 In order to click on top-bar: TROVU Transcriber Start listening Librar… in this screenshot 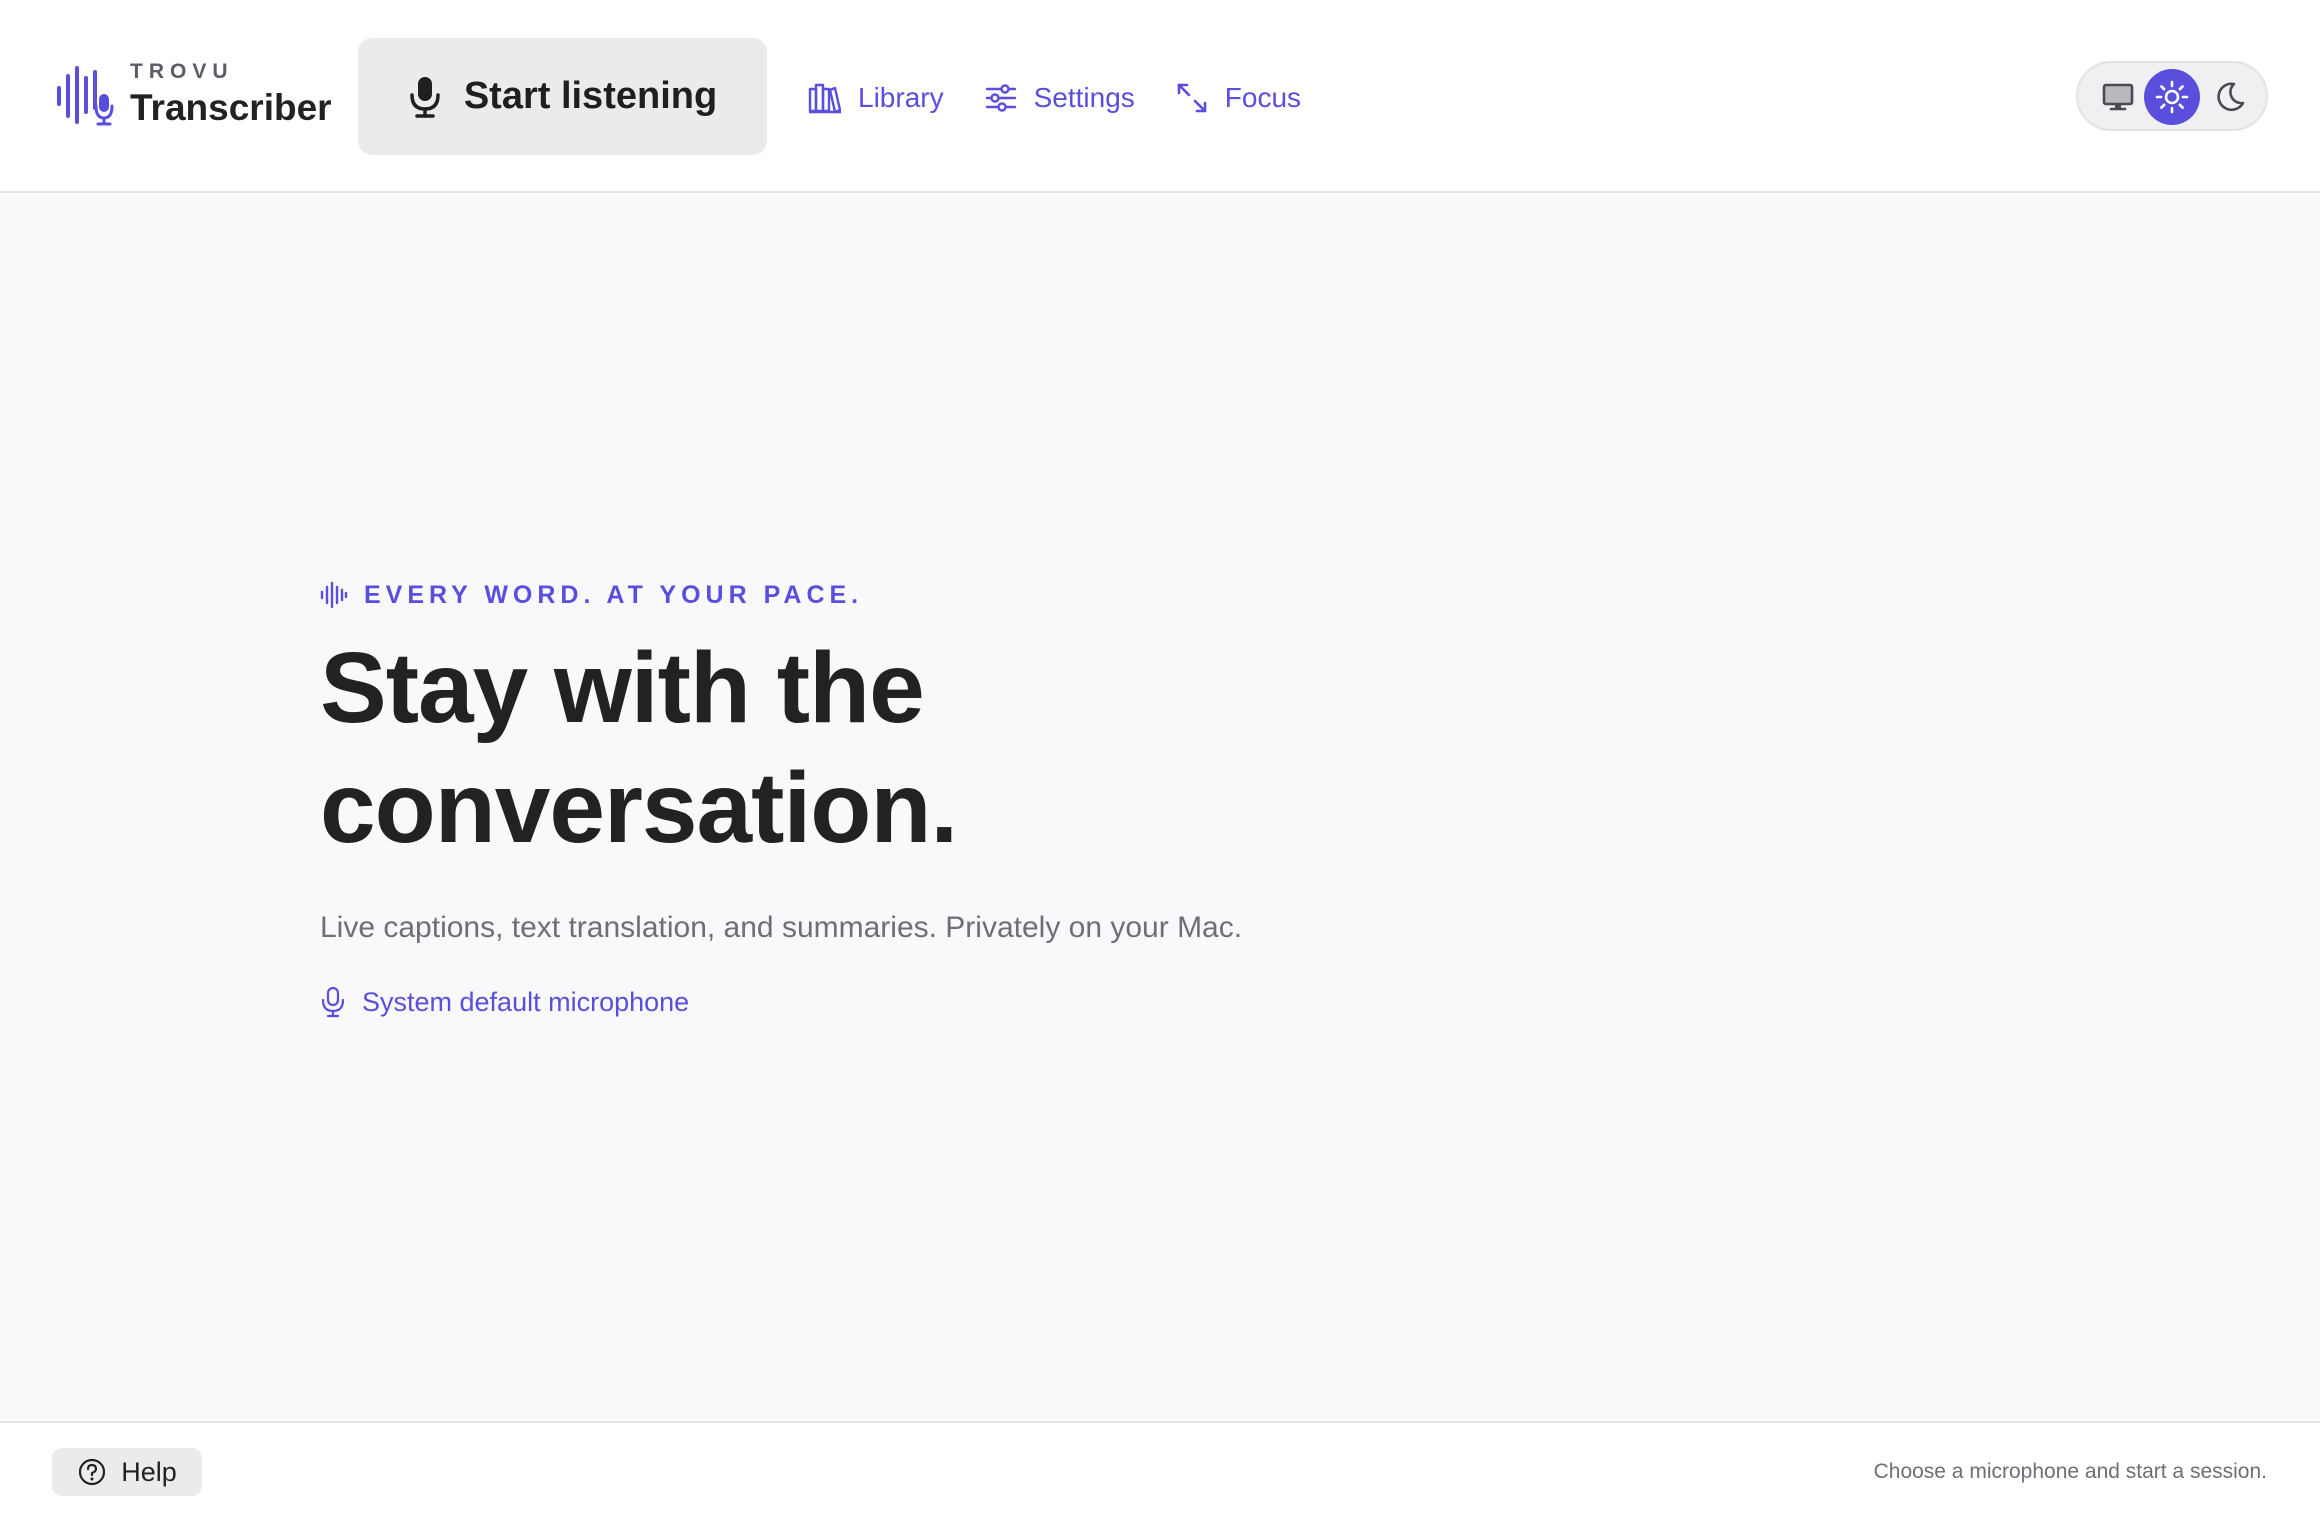, I will do `click(1160, 96)`.